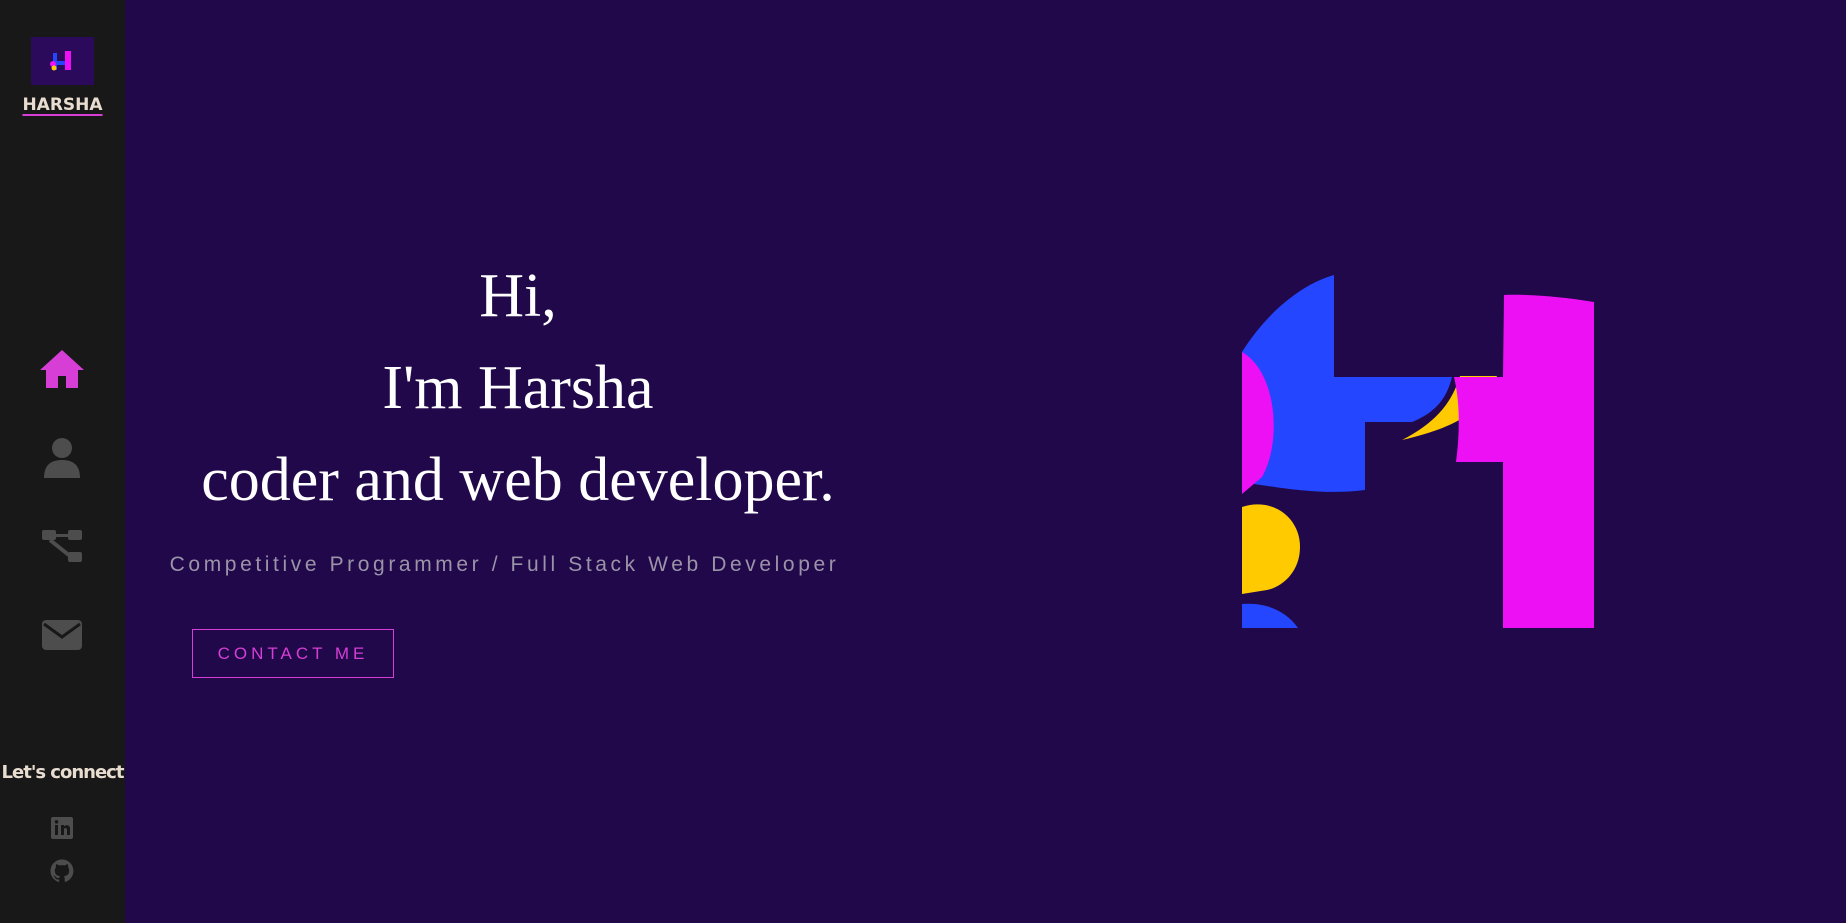 This screenshot has width=1846, height=923. I want to click on logo-name: HARSHA, so click(62, 105).